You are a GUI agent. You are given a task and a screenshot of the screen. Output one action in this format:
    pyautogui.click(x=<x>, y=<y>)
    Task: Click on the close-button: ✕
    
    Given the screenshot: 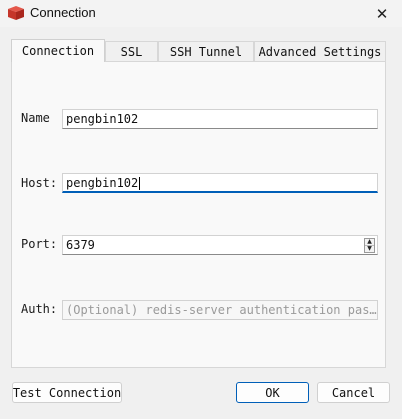 What is the action you would take?
    pyautogui.click(x=382, y=13)
    